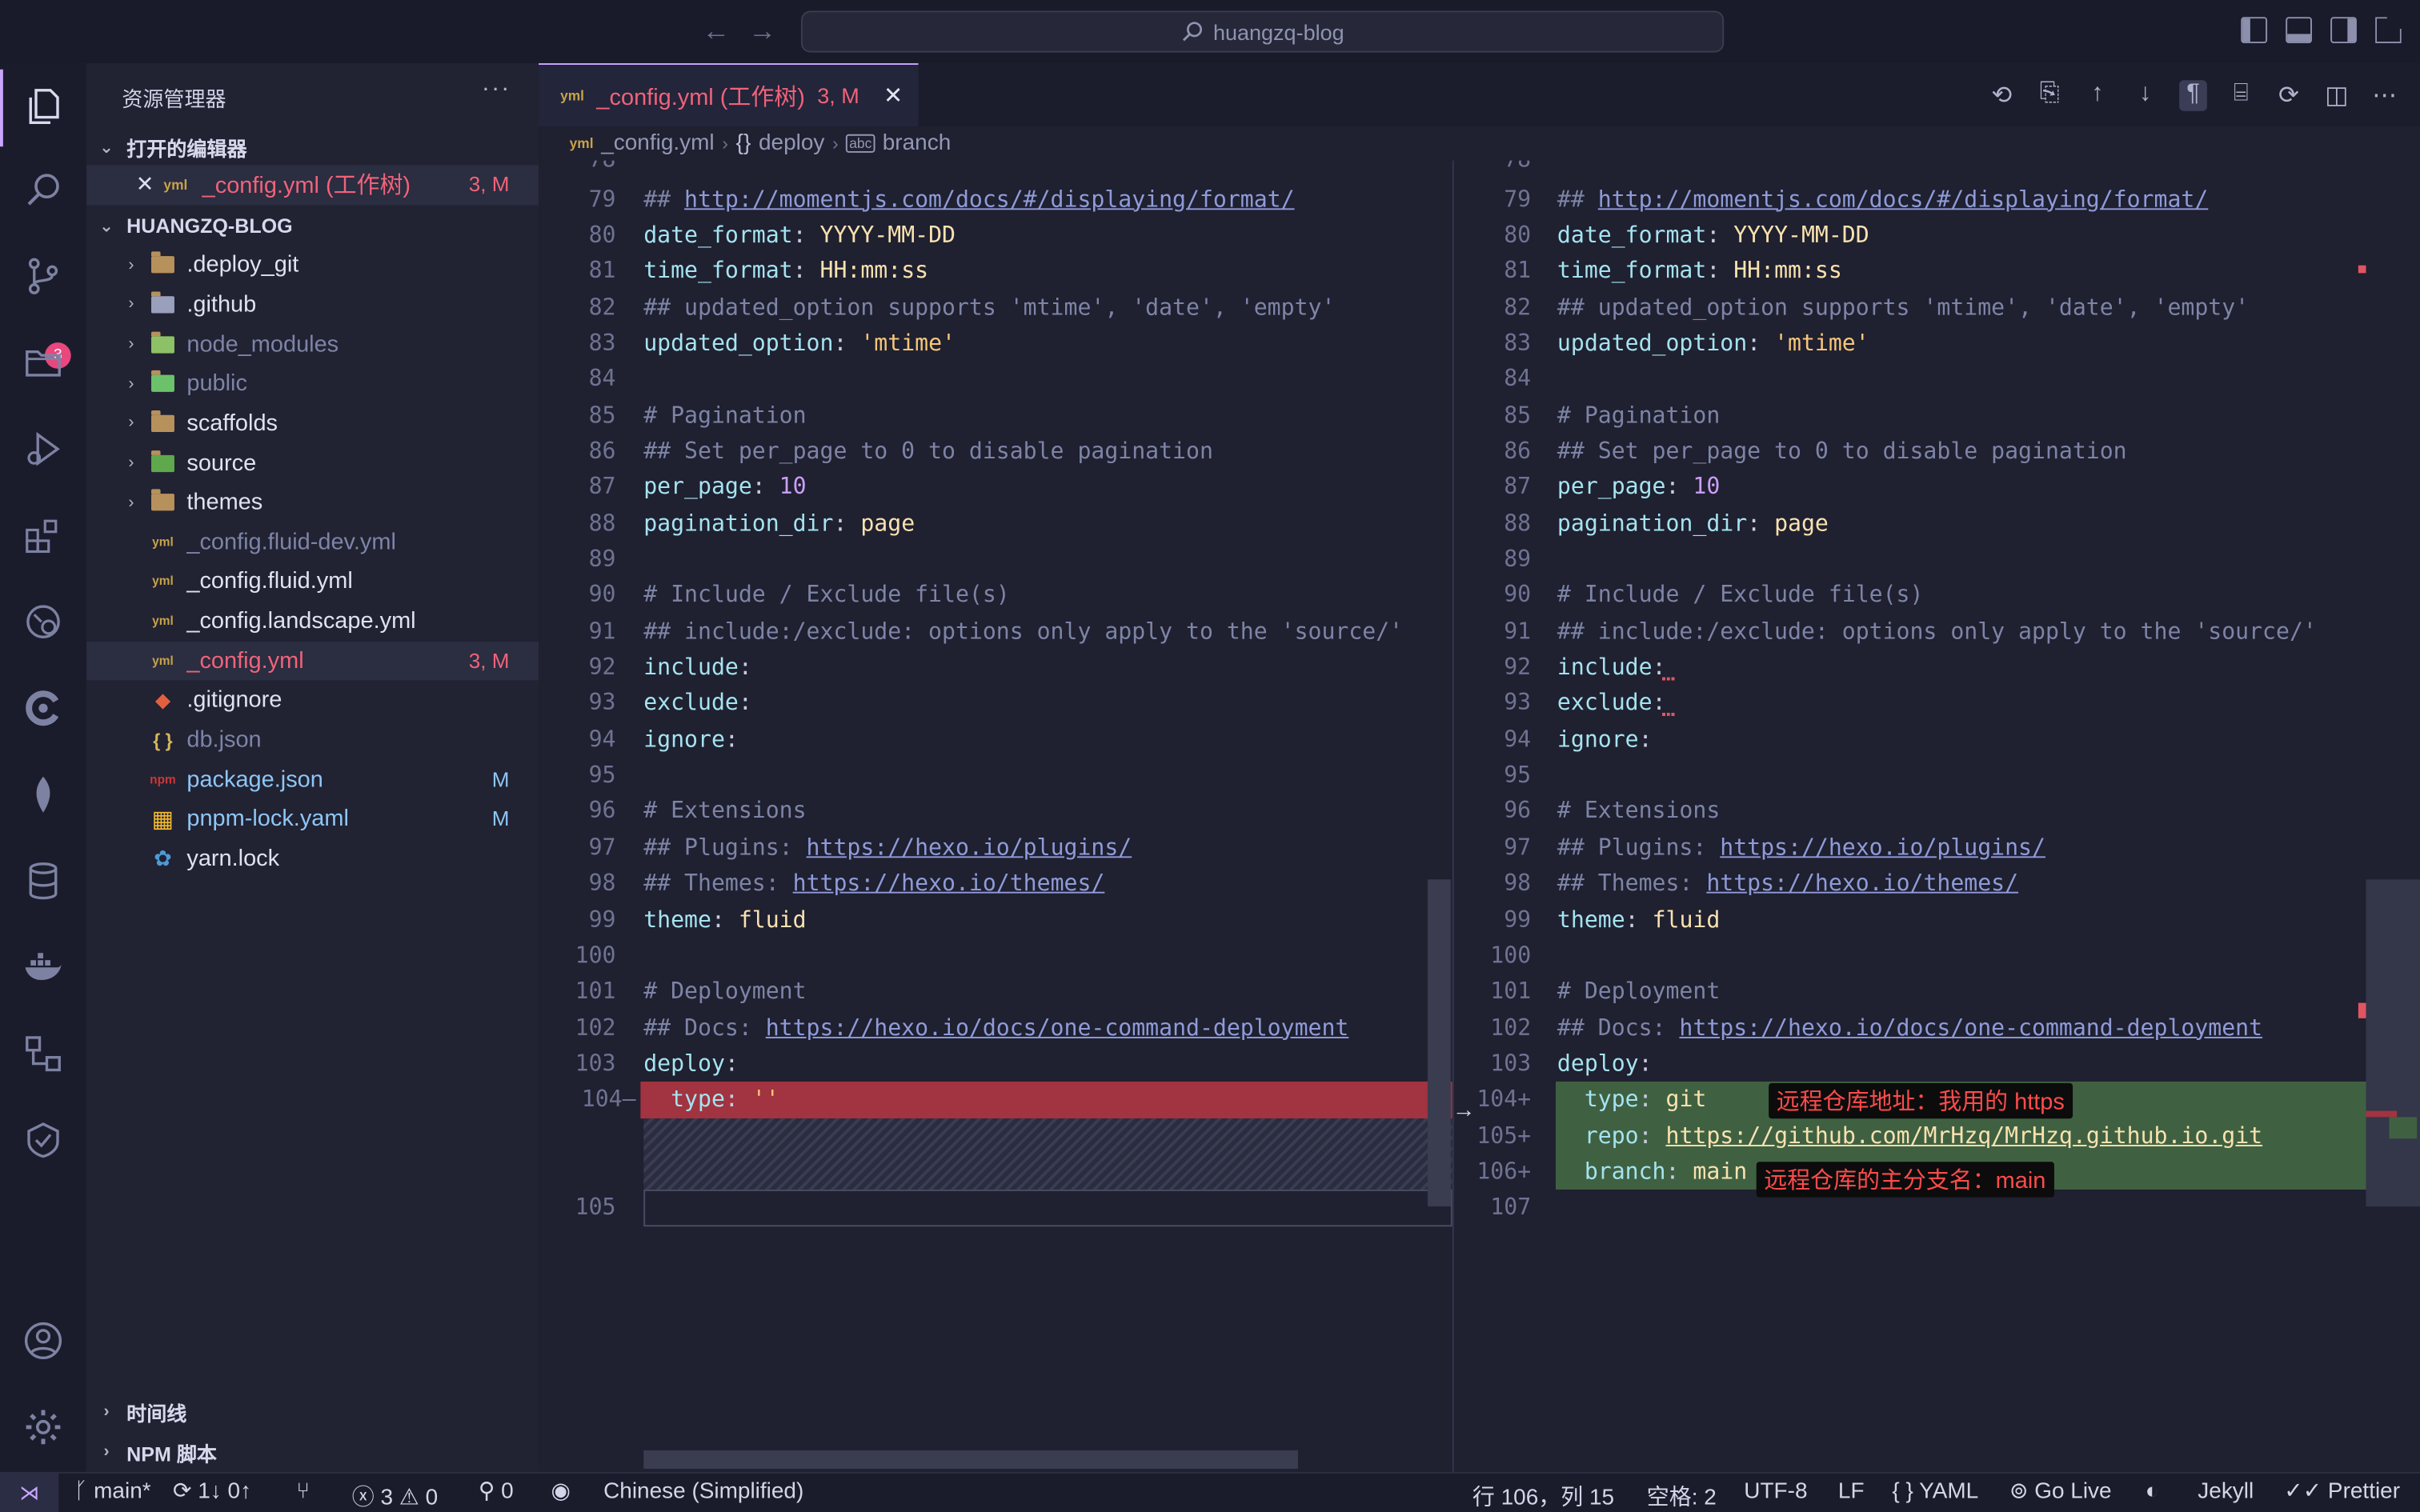 Image resolution: width=2420 pixels, height=1512 pixels. What do you see at coordinates (312, 423) in the screenshot?
I see `file-tree-item: › scaffolds` at bounding box center [312, 423].